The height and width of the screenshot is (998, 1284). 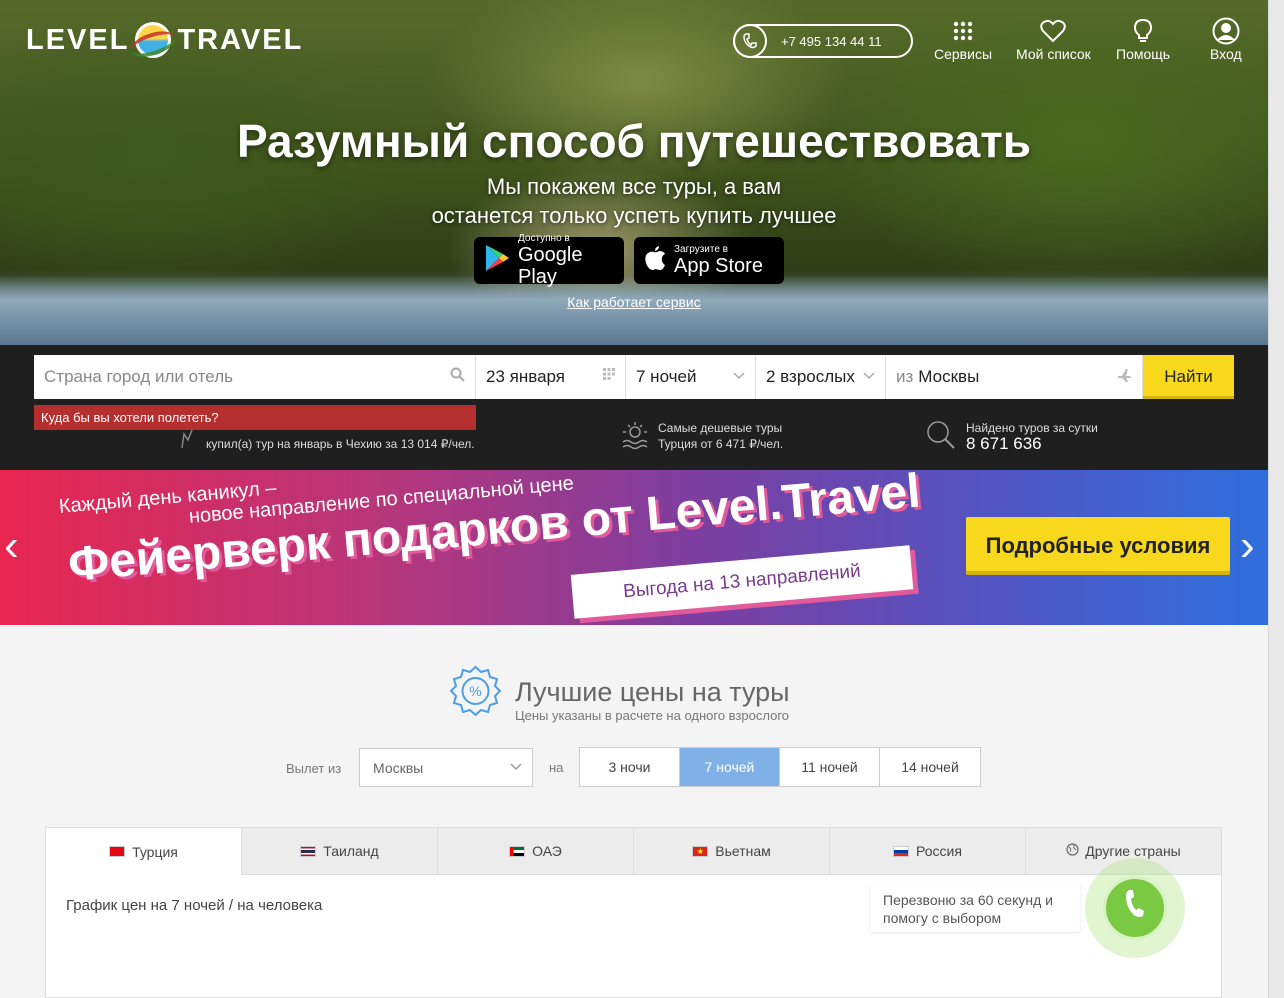 What do you see at coordinates (1014, 377) in the screenshot?
I see `departure-city-field: из Москвы` at bounding box center [1014, 377].